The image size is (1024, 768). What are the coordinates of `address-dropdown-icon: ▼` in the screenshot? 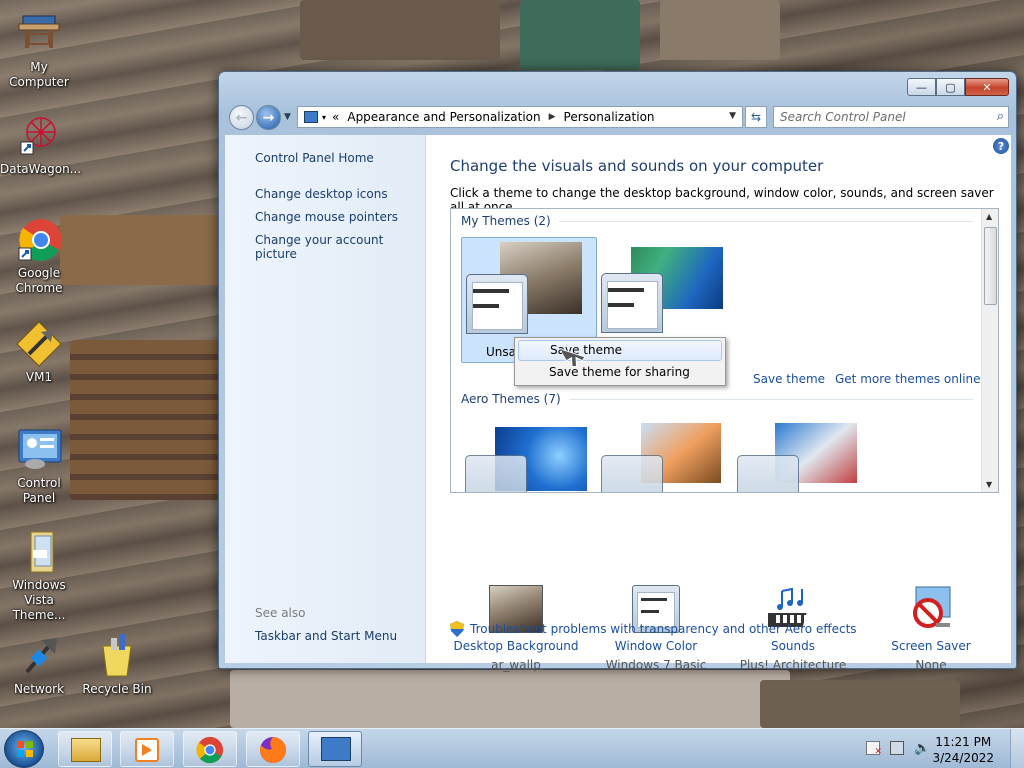 It's located at (732, 116).